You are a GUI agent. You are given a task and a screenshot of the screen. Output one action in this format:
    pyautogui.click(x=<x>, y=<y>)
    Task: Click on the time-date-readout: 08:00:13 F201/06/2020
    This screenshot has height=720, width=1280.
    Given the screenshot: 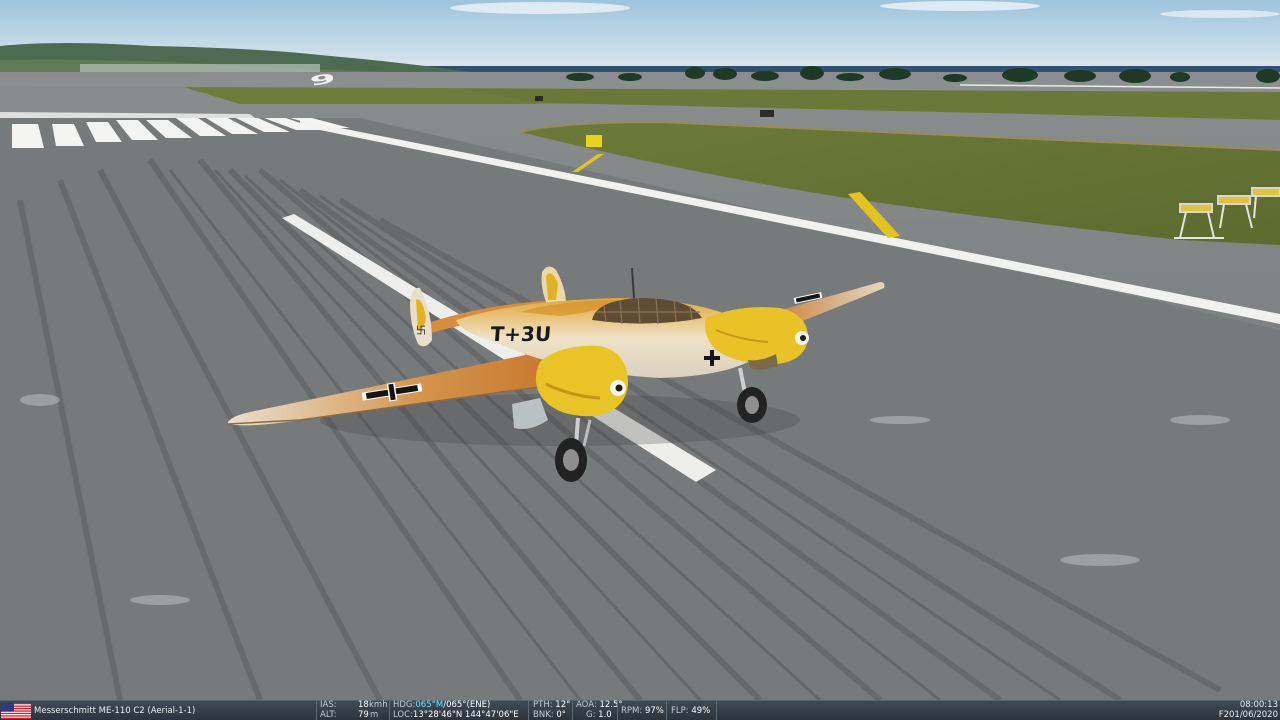 What is the action you would take?
    pyautogui.click(x=1248, y=710)
    